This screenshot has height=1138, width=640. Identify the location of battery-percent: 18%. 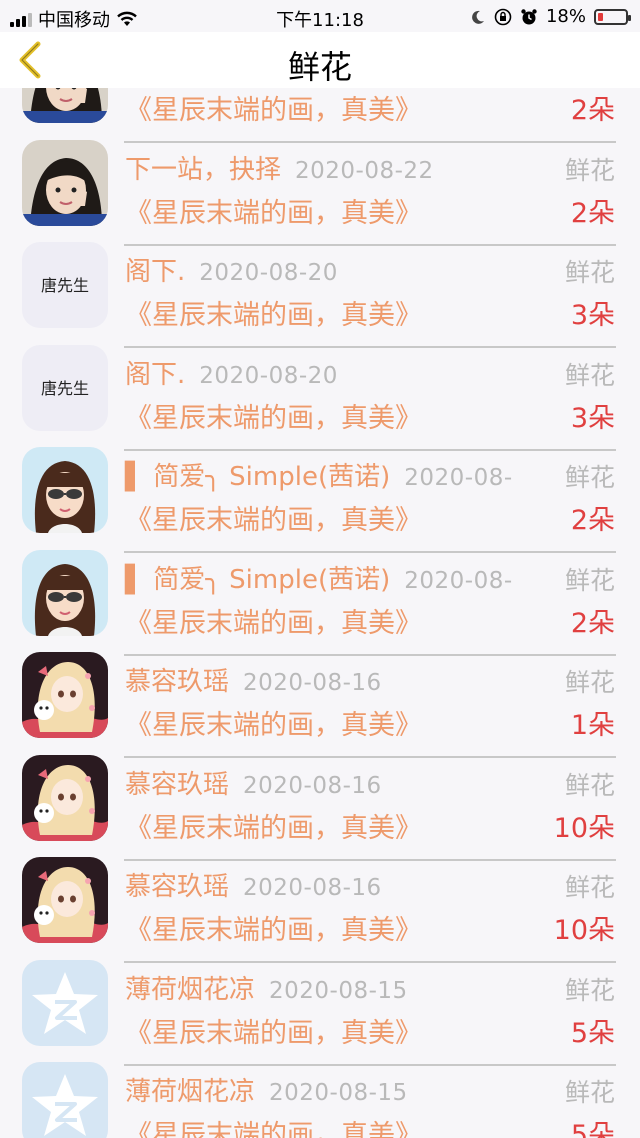
(565, 16).